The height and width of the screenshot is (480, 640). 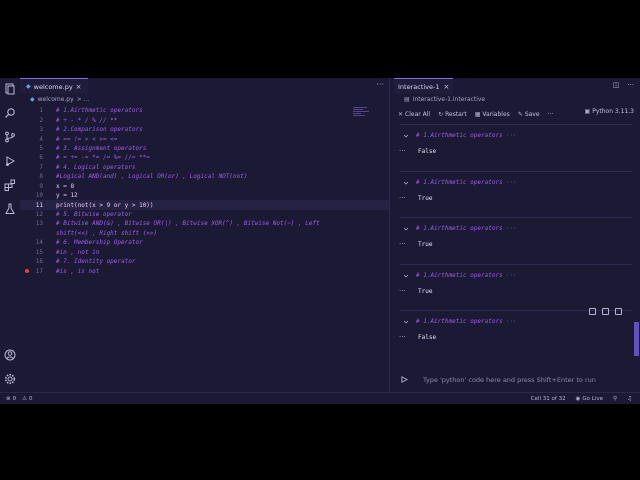 I want to click on search-icon, so click(x=10, y=113).